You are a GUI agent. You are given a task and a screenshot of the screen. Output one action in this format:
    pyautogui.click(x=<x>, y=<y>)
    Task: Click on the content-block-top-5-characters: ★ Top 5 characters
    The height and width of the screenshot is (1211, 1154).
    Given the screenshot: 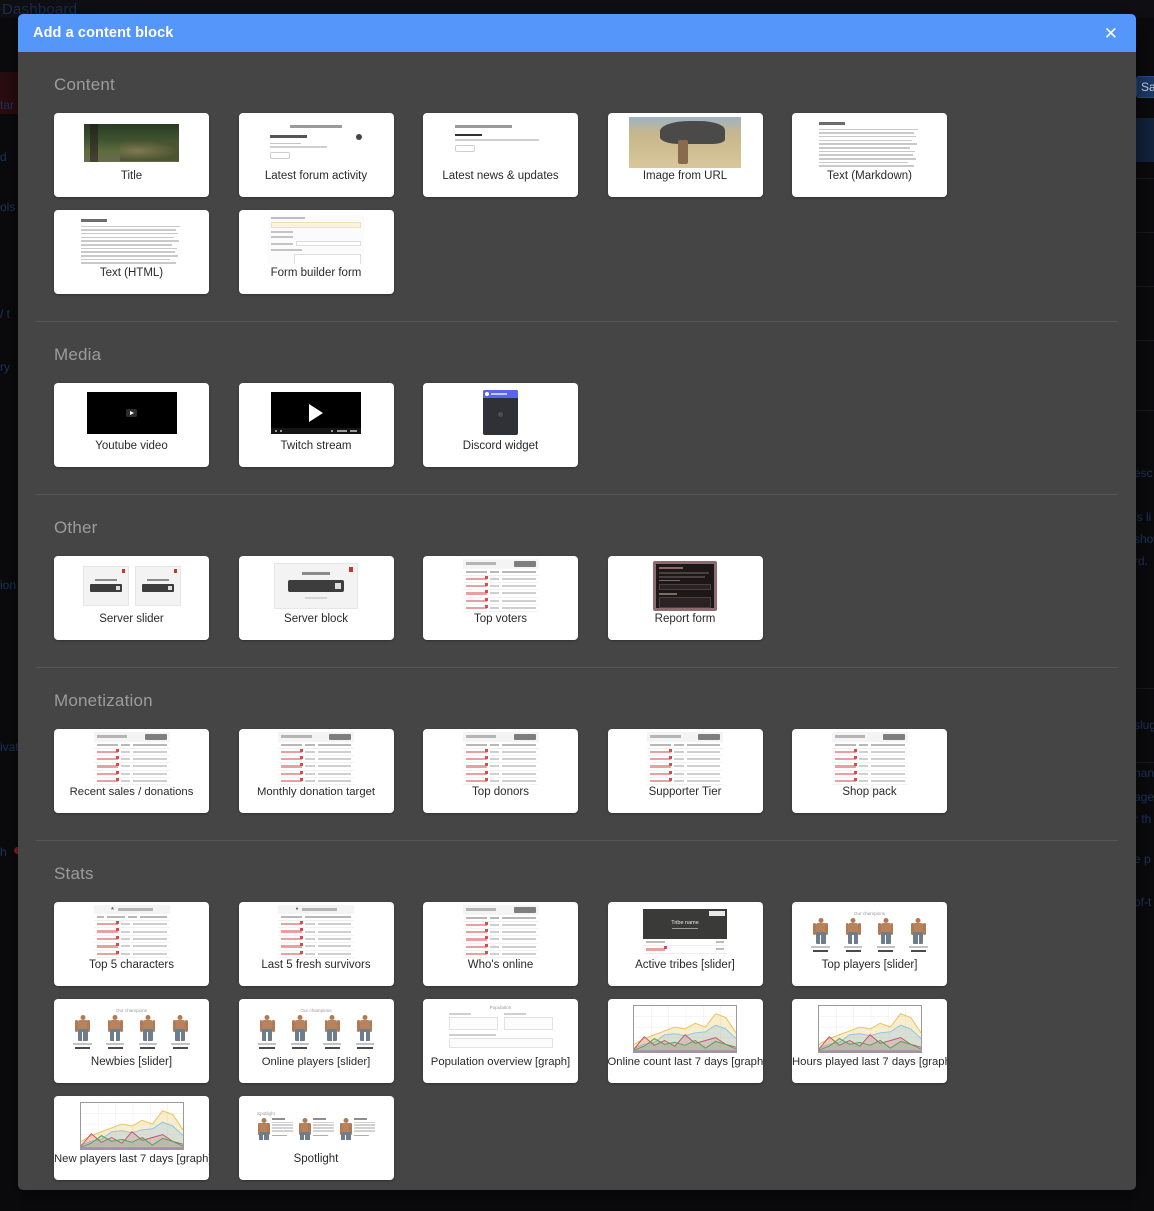 What is the action you would take?
    pyautogui.click(x=131, y=944)
    